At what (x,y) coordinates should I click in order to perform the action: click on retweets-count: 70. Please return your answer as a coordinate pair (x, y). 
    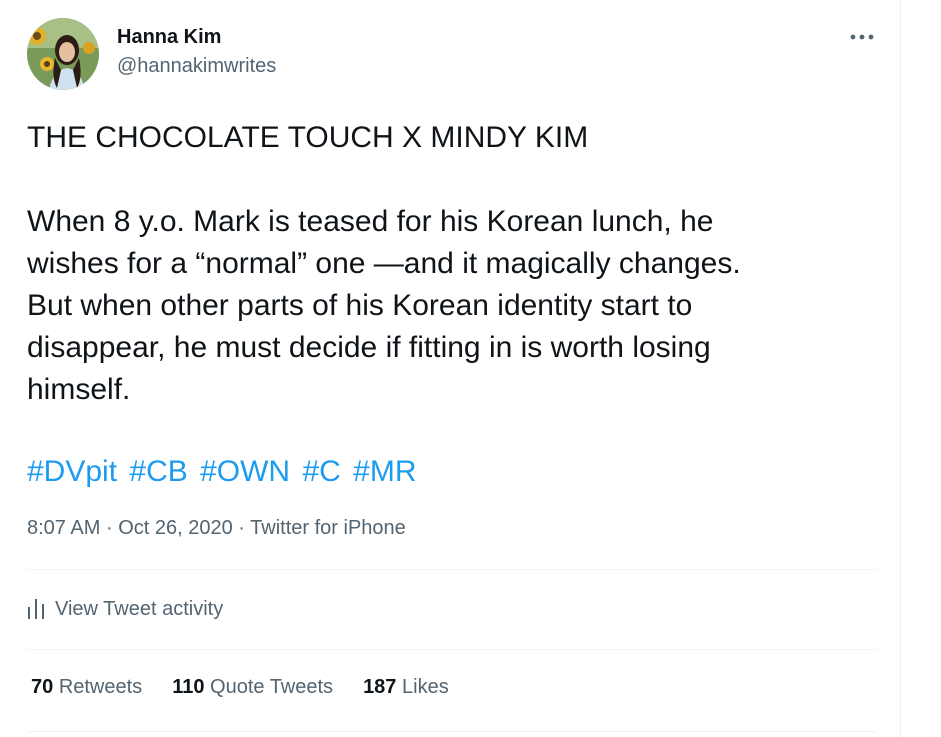
    Looking at the image, I should click on (42, 687).